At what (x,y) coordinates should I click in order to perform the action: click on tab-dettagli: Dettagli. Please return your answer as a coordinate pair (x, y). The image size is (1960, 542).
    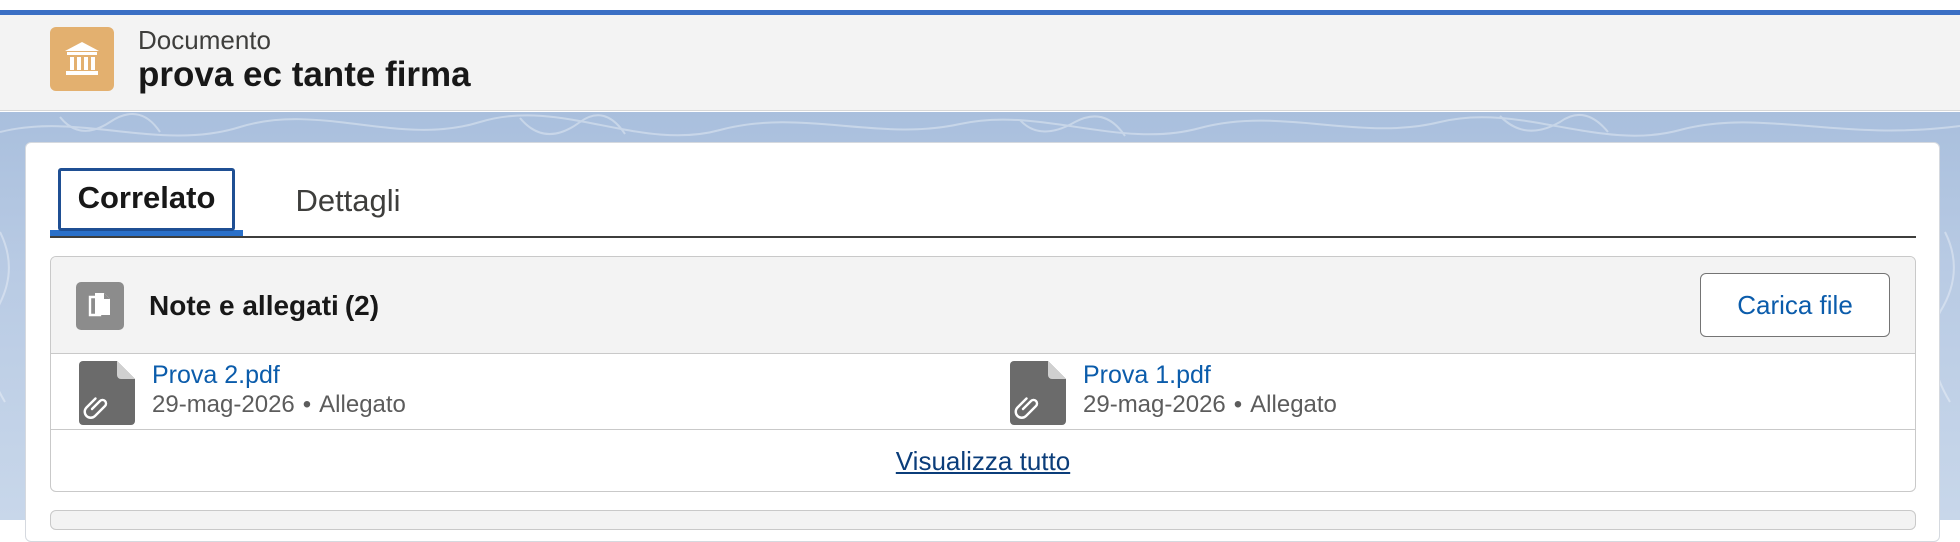
    Looking at the image, I should click on (348, 200).